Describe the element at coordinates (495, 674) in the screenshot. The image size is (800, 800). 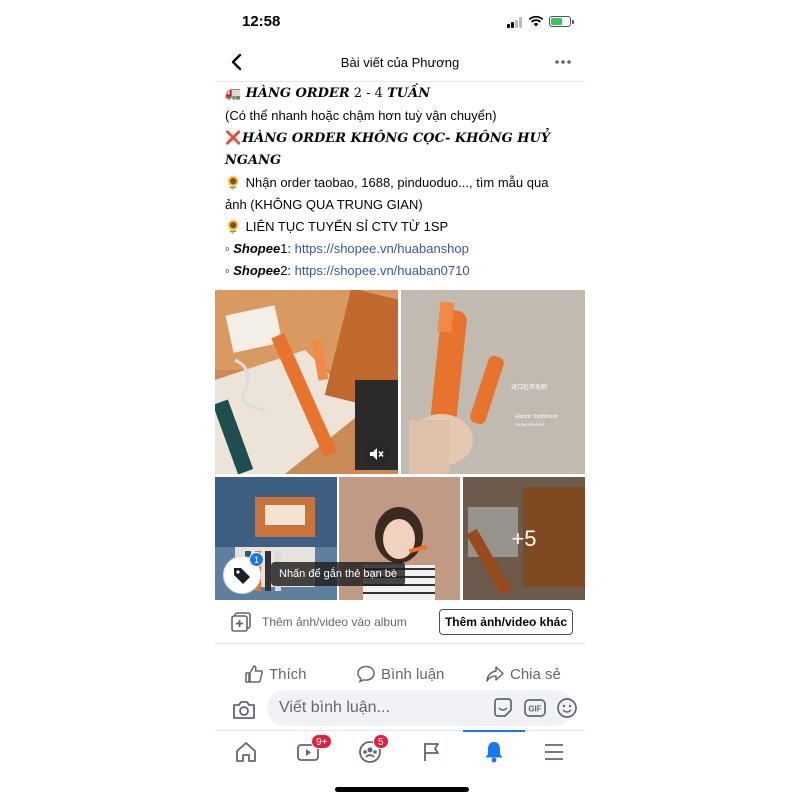
I see `share-icon` at that location.